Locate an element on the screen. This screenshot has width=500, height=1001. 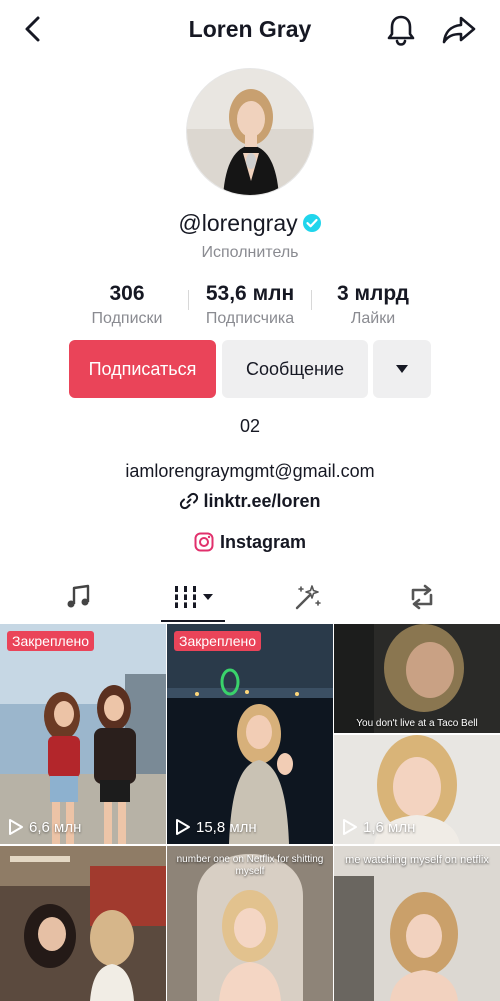
profile-handle: @lorengray is located at coordinates (238, 223).